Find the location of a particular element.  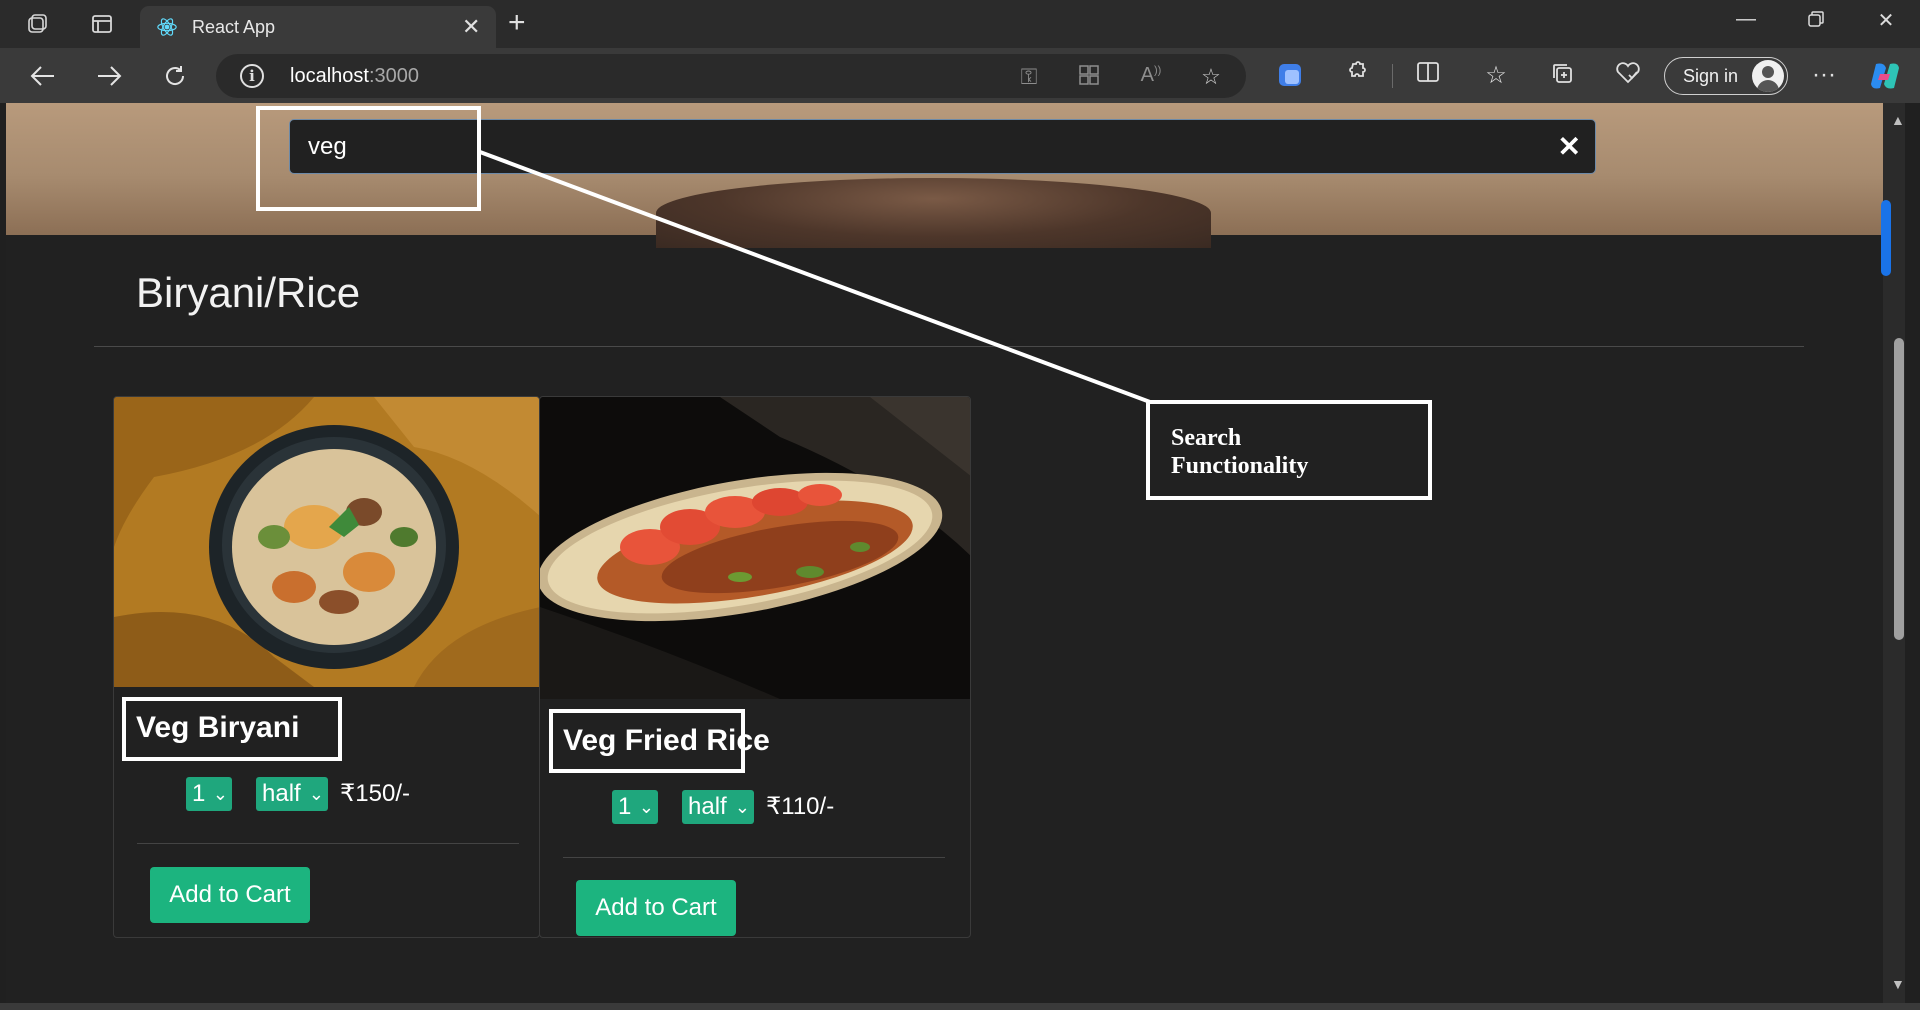

annotation-line2: Functionality is located at coordinates (1240, 466).